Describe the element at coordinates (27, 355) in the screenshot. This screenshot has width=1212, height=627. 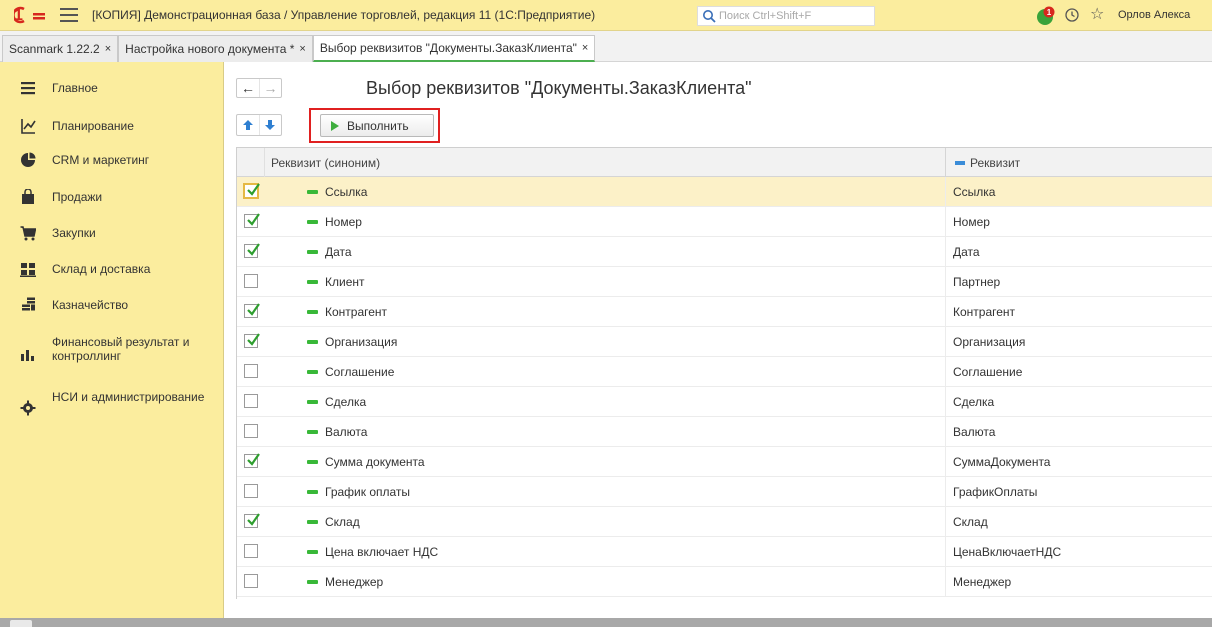
I see `finance-chart-icon` at that location.